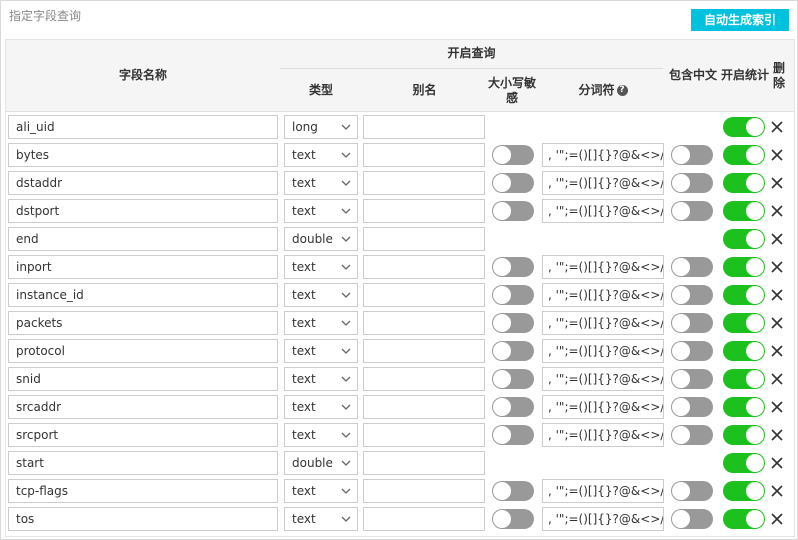  What do you see at coordinates (143, 267) in the screenshot?
I see `field-name-input: inport` at bounding box center [143, 267].